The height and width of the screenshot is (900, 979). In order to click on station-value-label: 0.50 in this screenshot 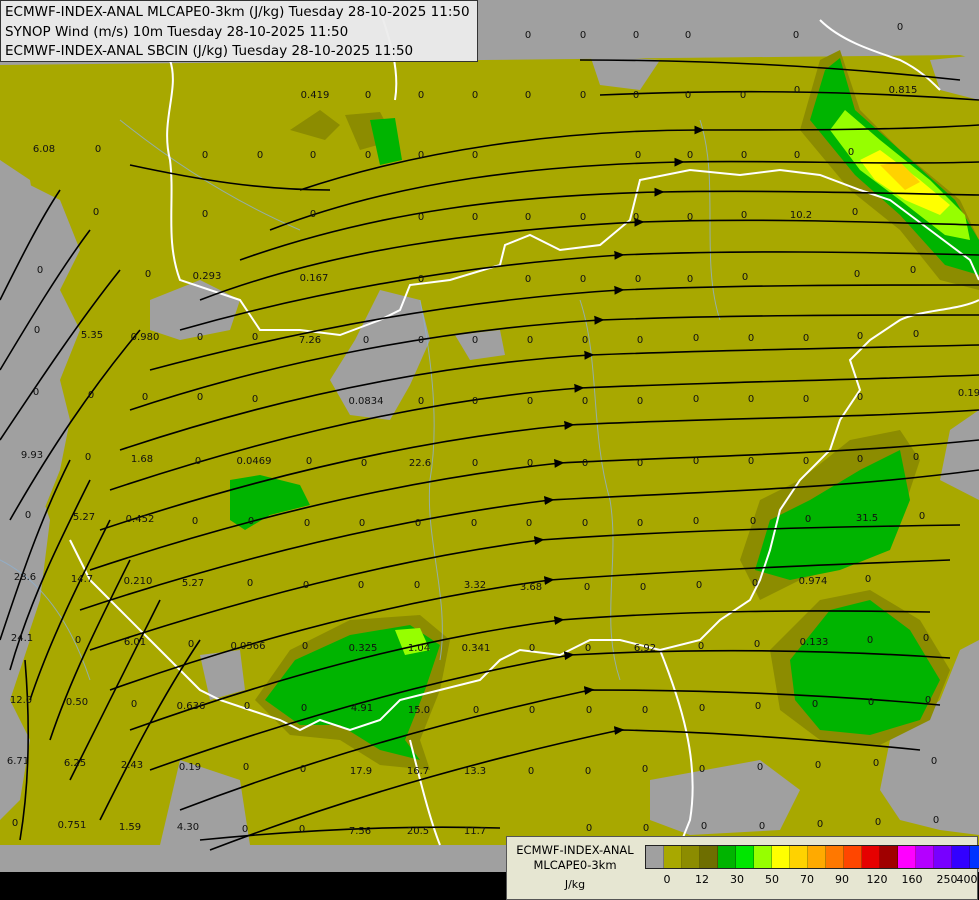, I will do `click(77, 702)`.